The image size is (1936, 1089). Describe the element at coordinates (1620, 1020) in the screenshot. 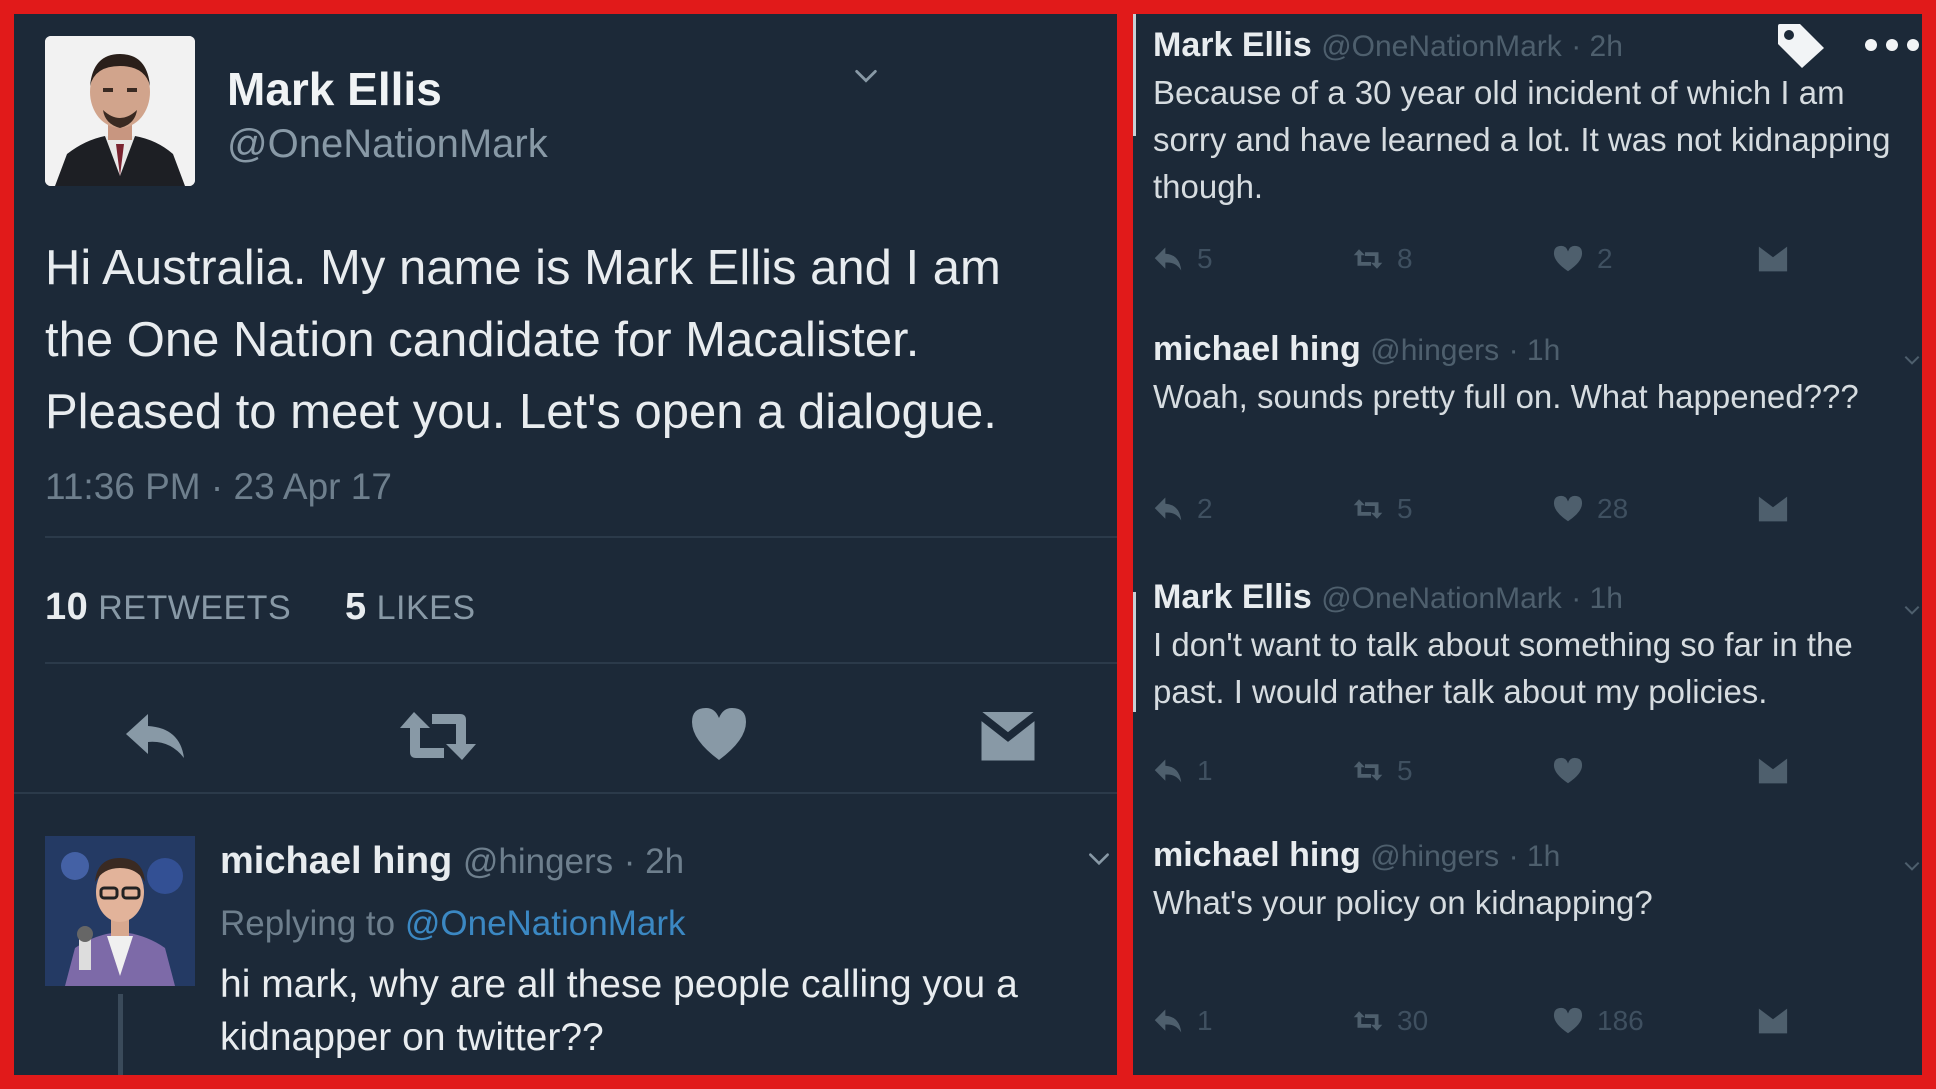

I see `like-count: 186` at that location.